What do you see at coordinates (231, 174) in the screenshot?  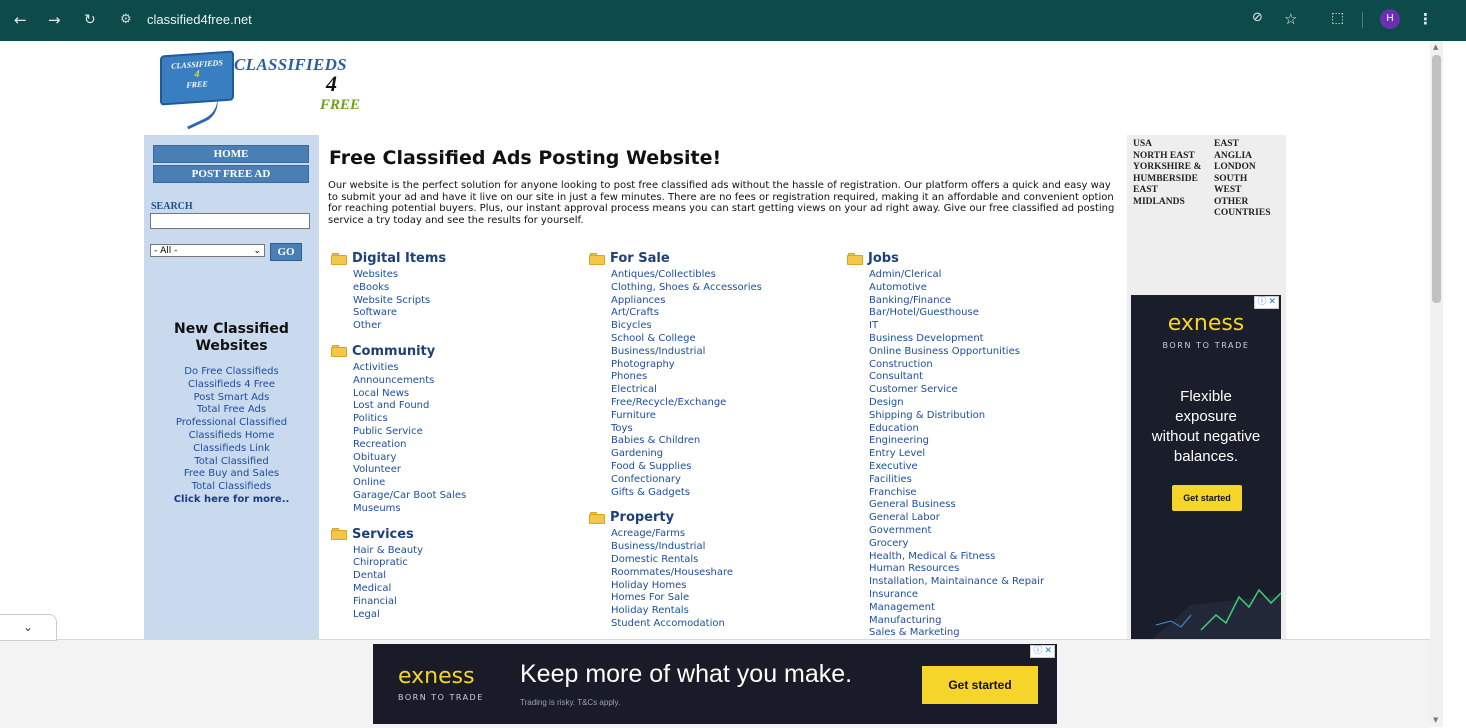 I see `post-free-ad-button: POST FREE AD` at bounding box center [231, 174].